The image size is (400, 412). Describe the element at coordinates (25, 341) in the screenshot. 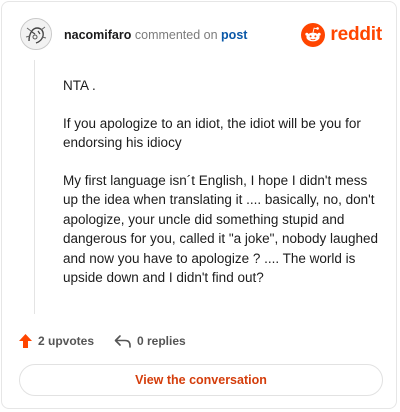

I see `upvote-arrow-icon` at that location.